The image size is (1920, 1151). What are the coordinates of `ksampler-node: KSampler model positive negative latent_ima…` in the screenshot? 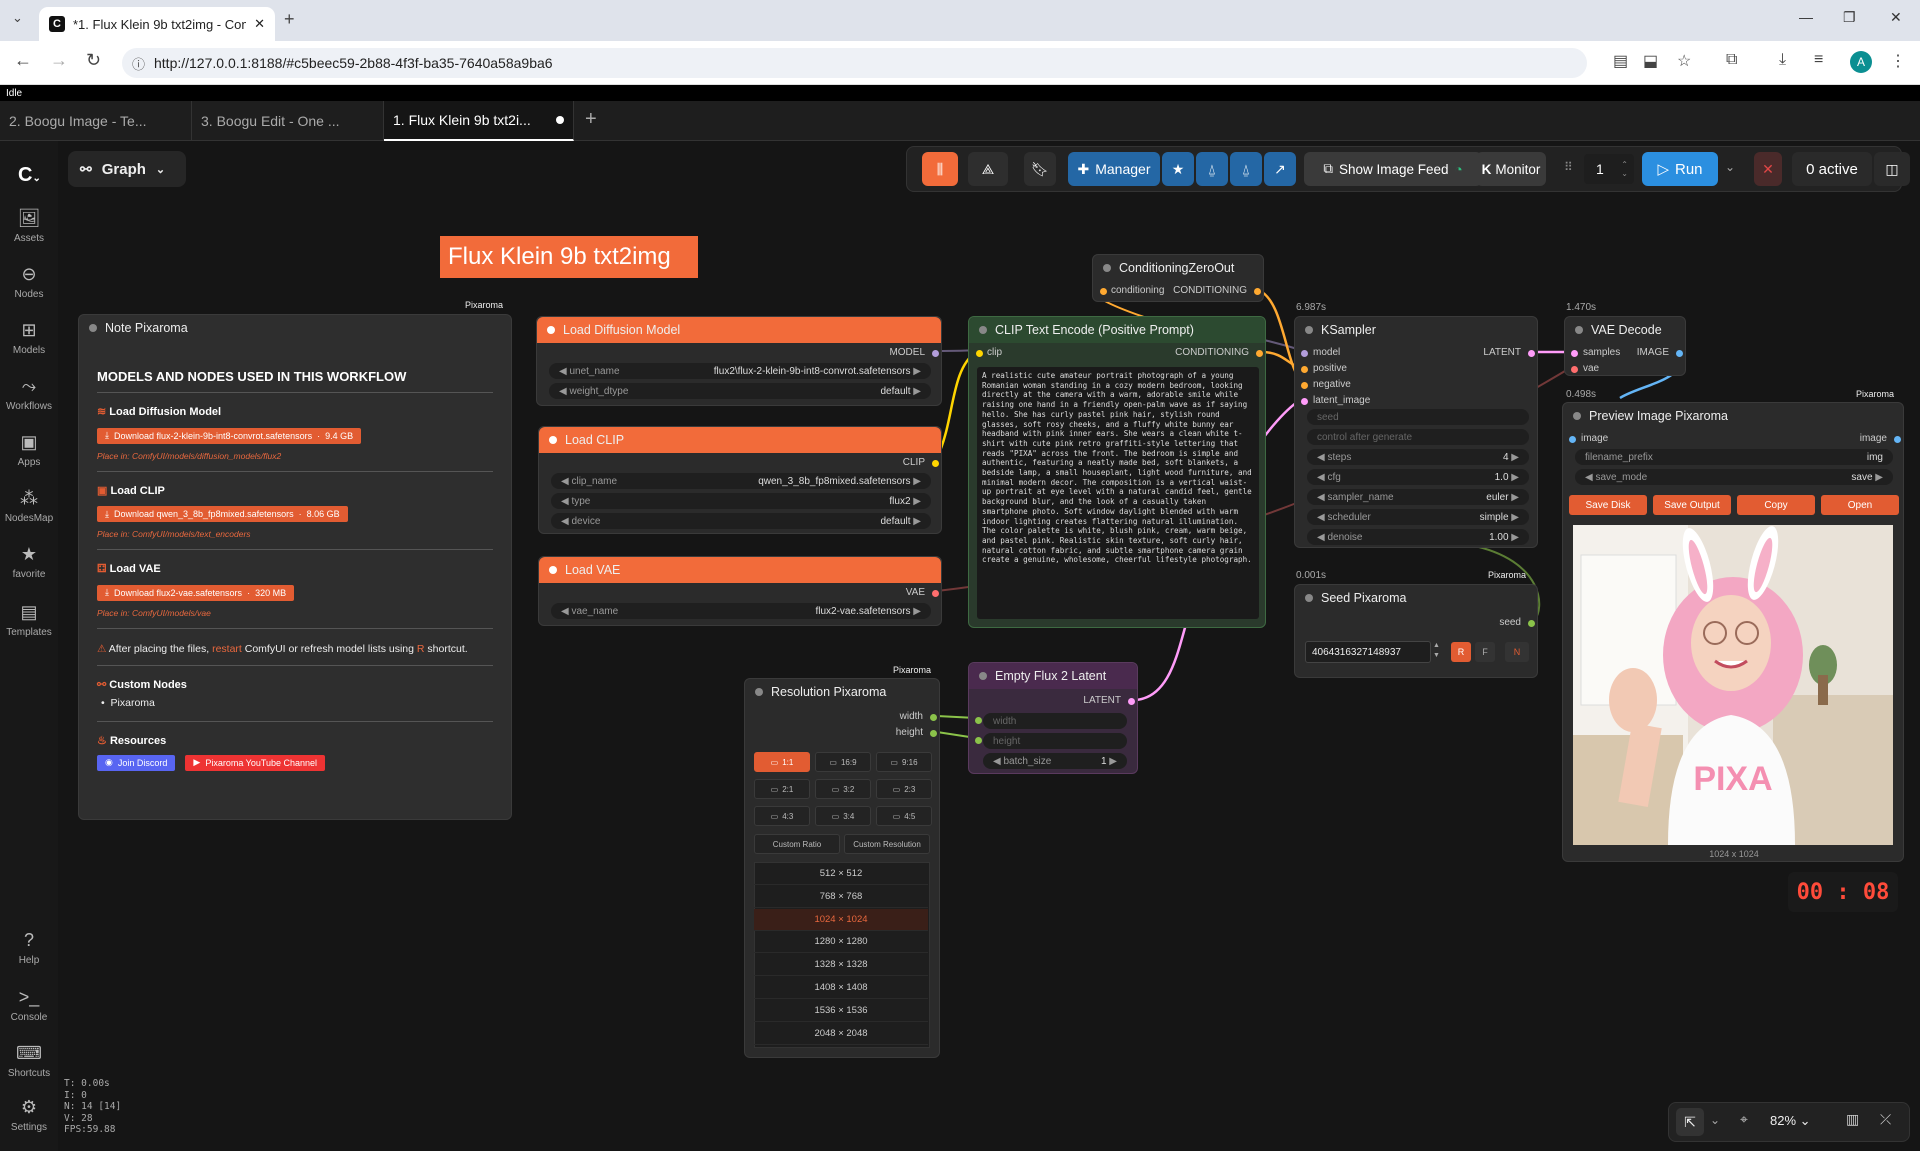 It's located at (1416, 432).